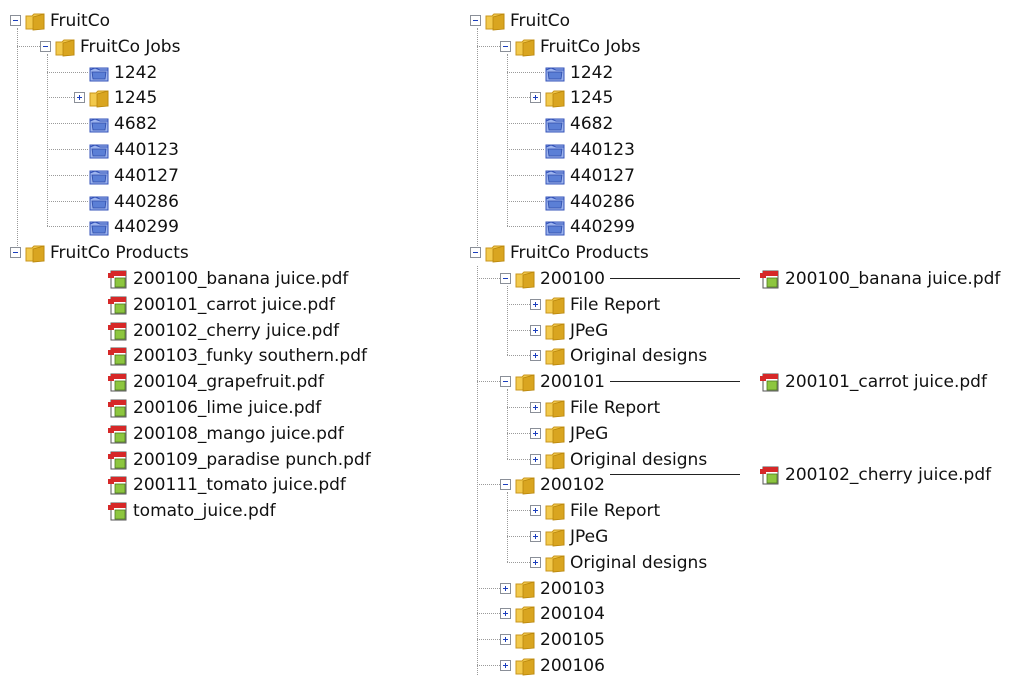 This screenshot has height=679, width=1022. Describe the element at coordinates (555, 73) in the screenshot. I see `job-folder-icon` at that location.